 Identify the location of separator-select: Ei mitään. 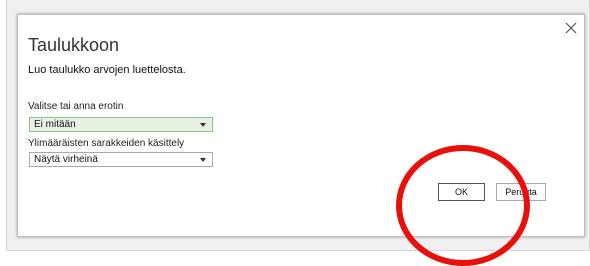
(121, 124).